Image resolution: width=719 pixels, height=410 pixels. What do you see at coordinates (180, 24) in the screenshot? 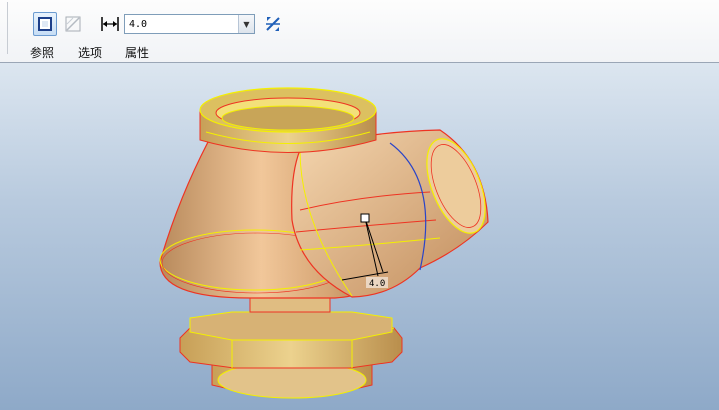
I see `thickness-input` at bounding box center [180, 24].